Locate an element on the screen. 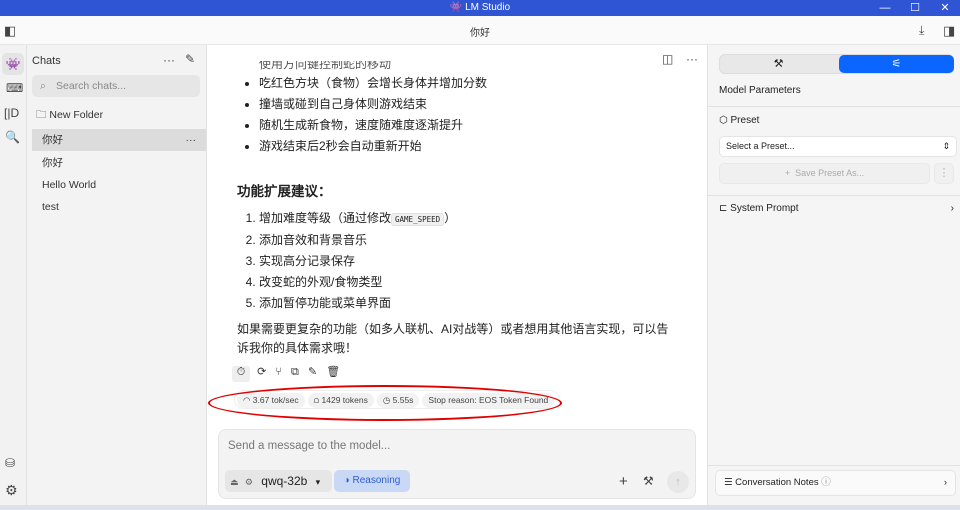 This screenshot has height=510, width=960. send-button: ↑ is located at coordinates (678, 482).